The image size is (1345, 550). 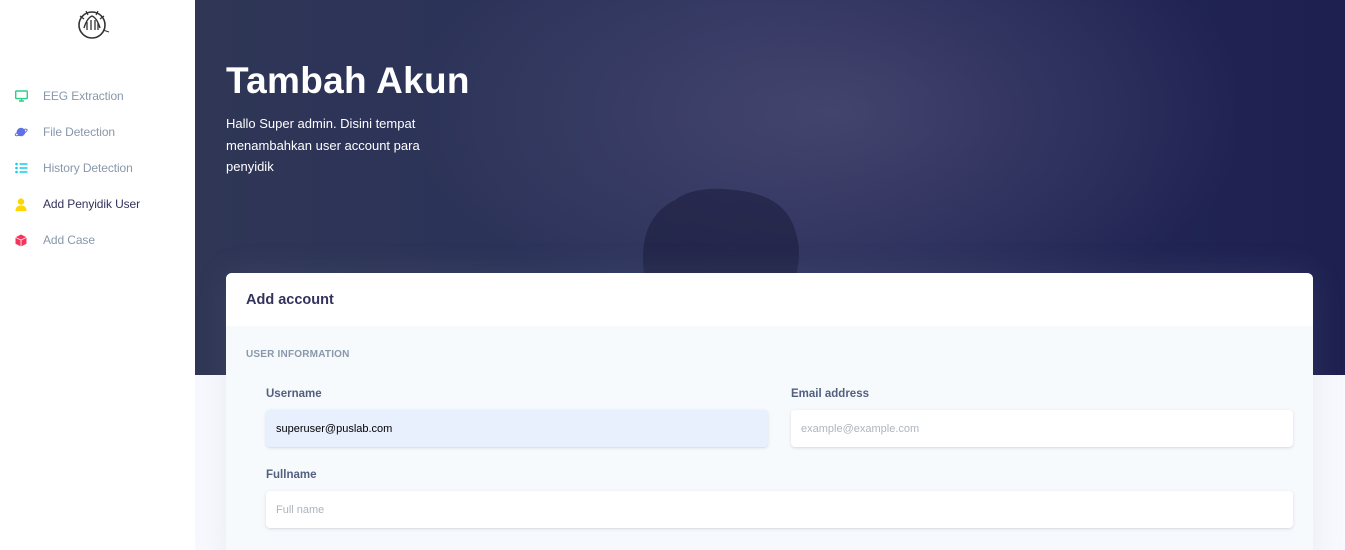 What do you see at coordinates (21, 96) in the screenshot?
I see `monitor-icon` at bounding box center [21, 96].